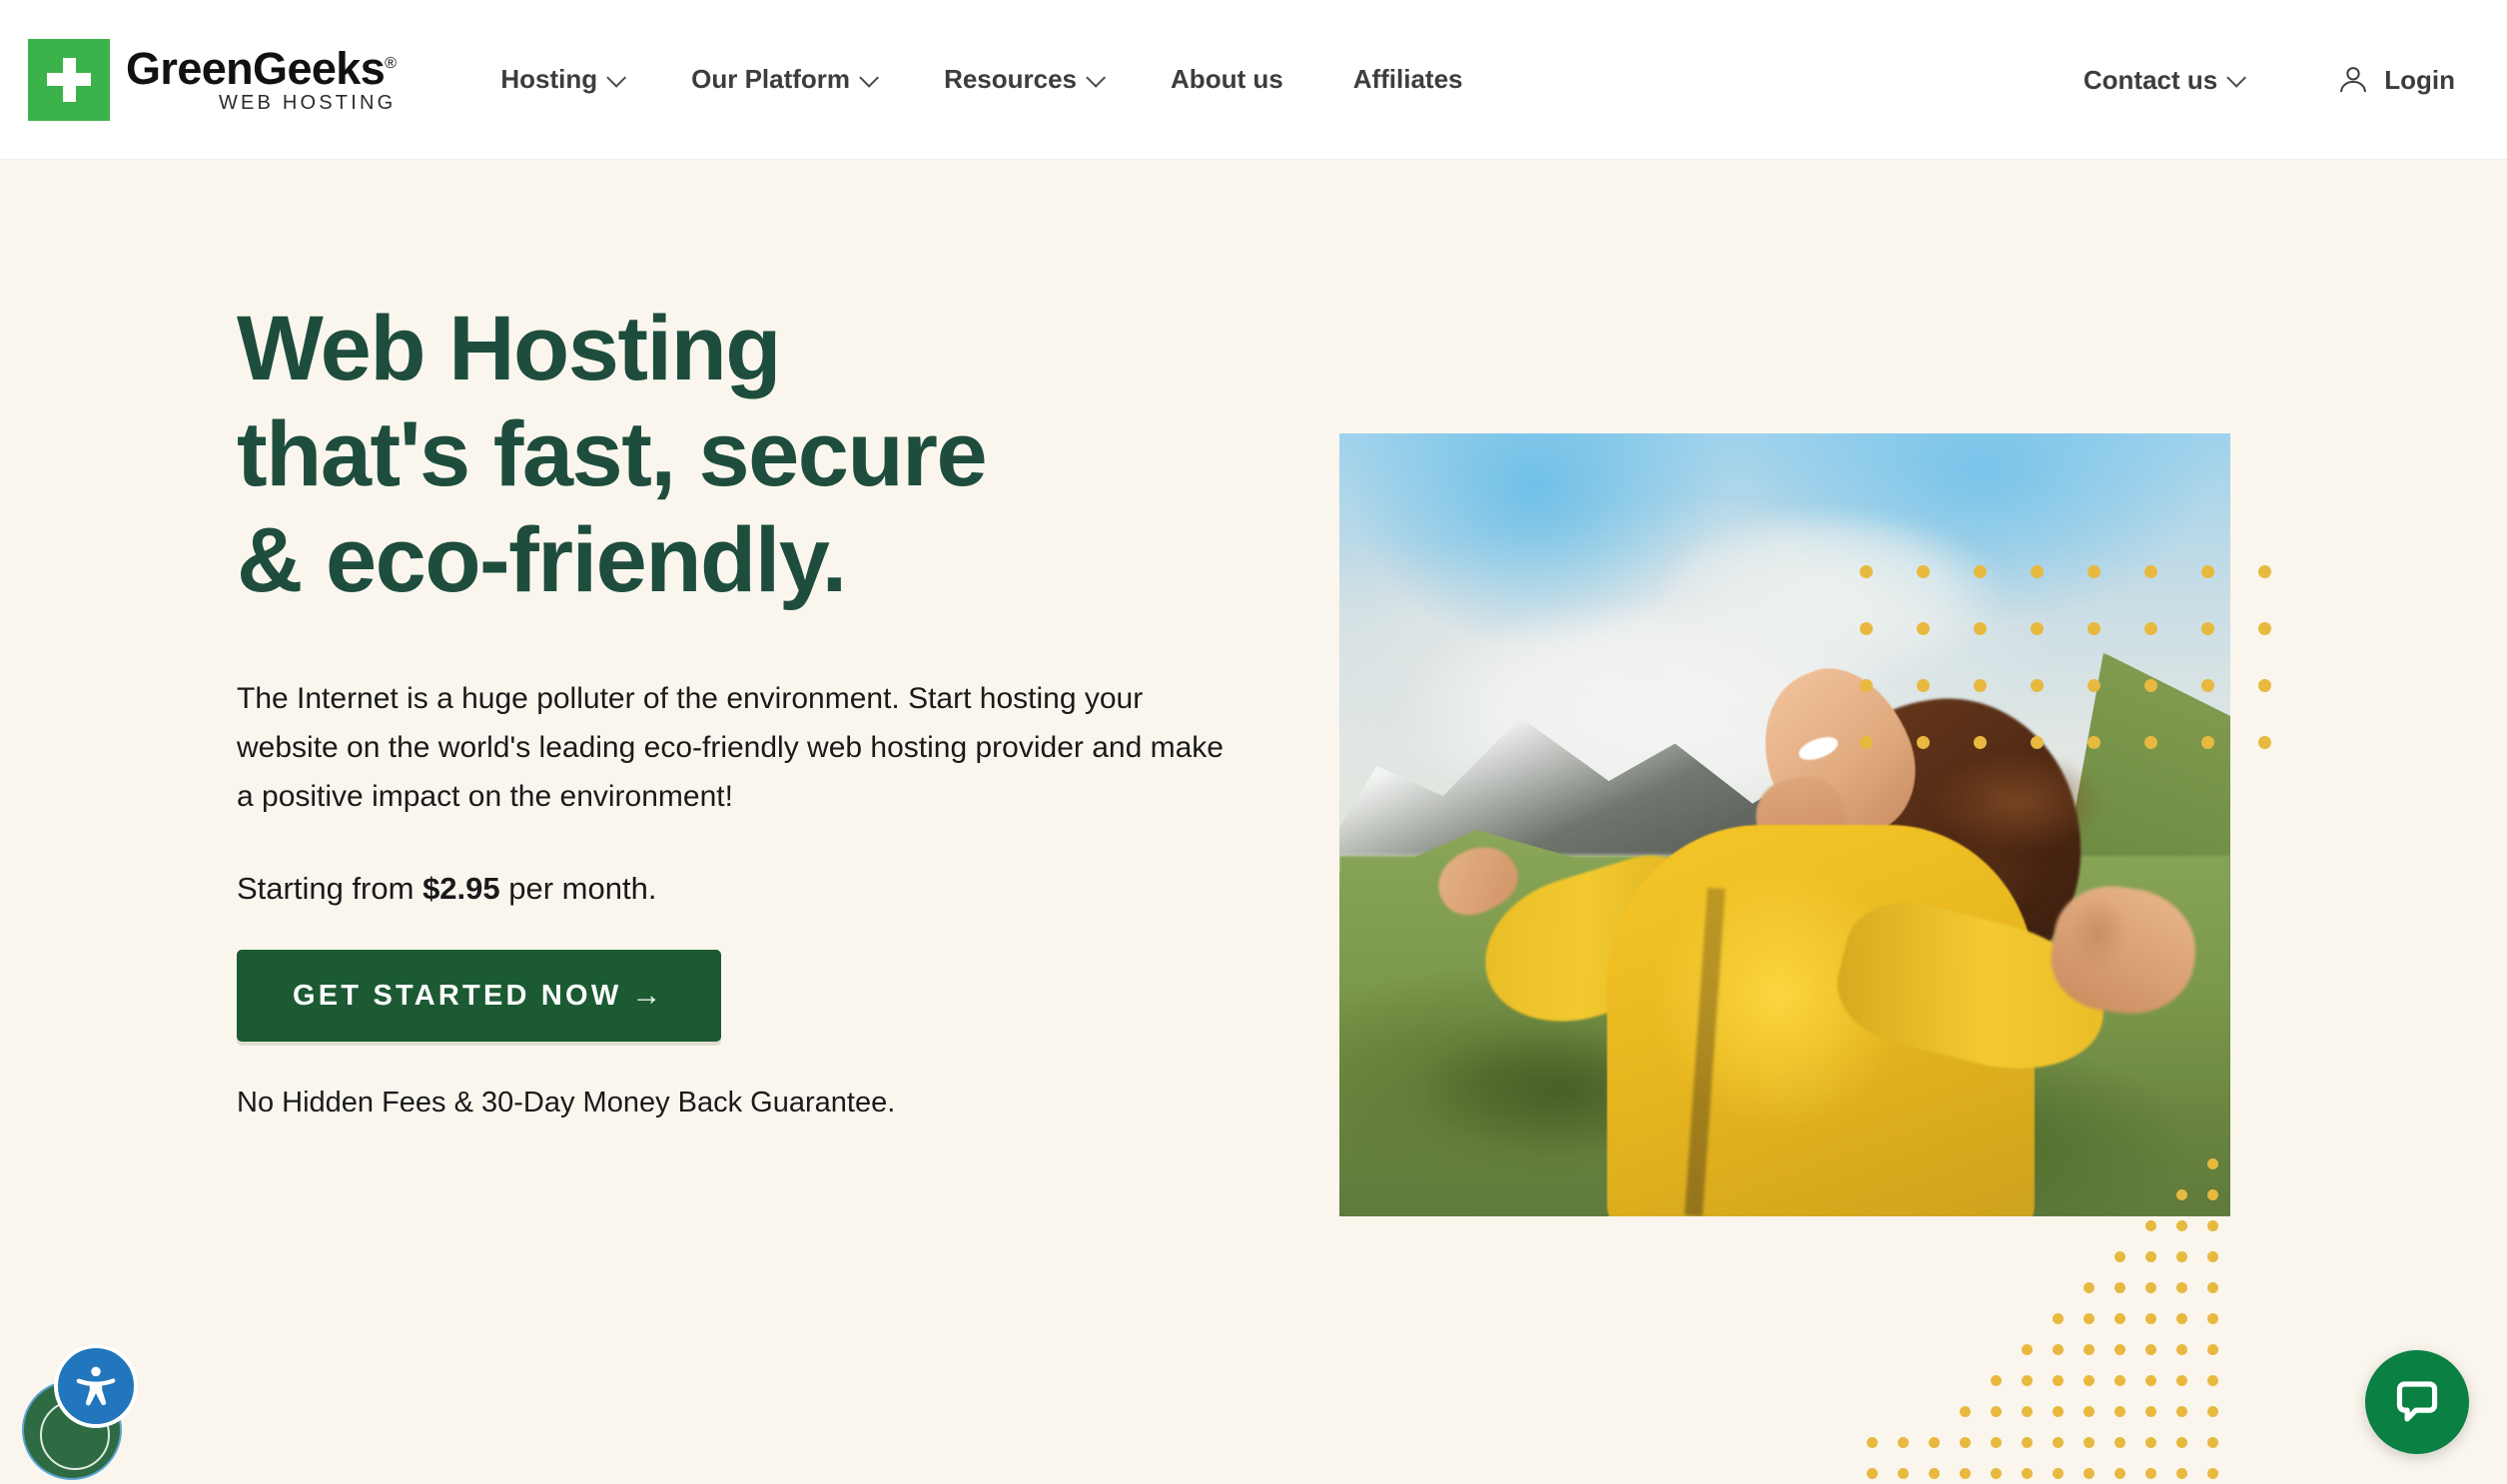 The image size is (2507, 1484). Describe the element at coordinates (458, 996) in the screenshot. I see `cta-label: GET STARTED NOW` at that location.